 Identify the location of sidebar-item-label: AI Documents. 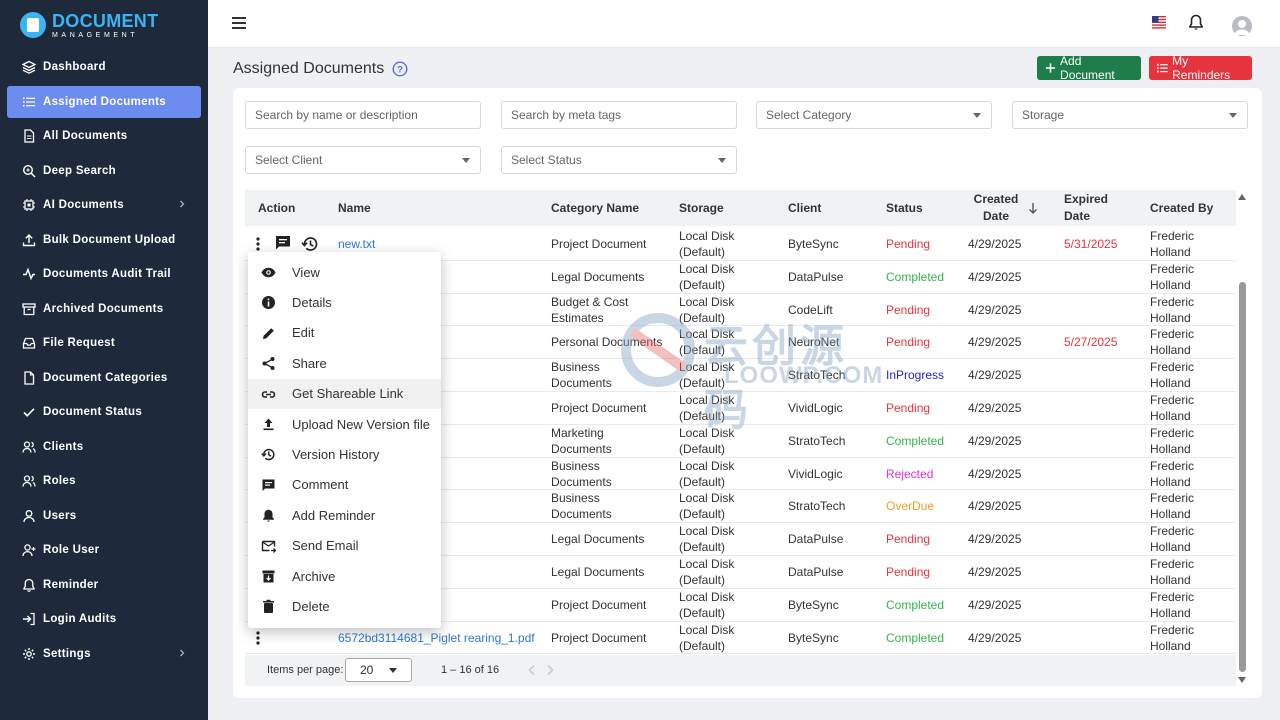
(83, 205).